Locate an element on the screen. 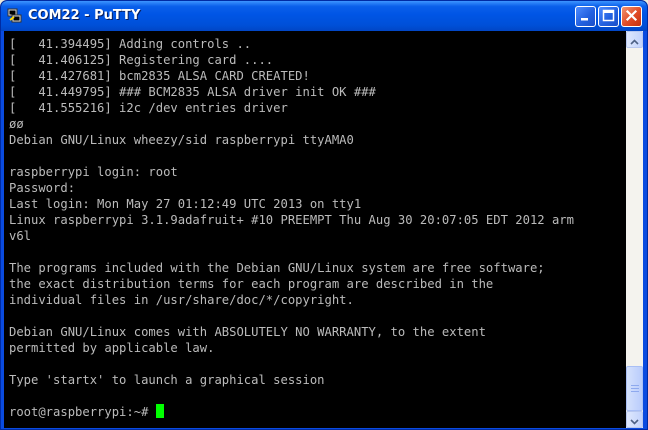 Image resolution: width=648 pixels, height=430 pixels. scroll-down-arrow-icon is located at coordinates (634, 419).